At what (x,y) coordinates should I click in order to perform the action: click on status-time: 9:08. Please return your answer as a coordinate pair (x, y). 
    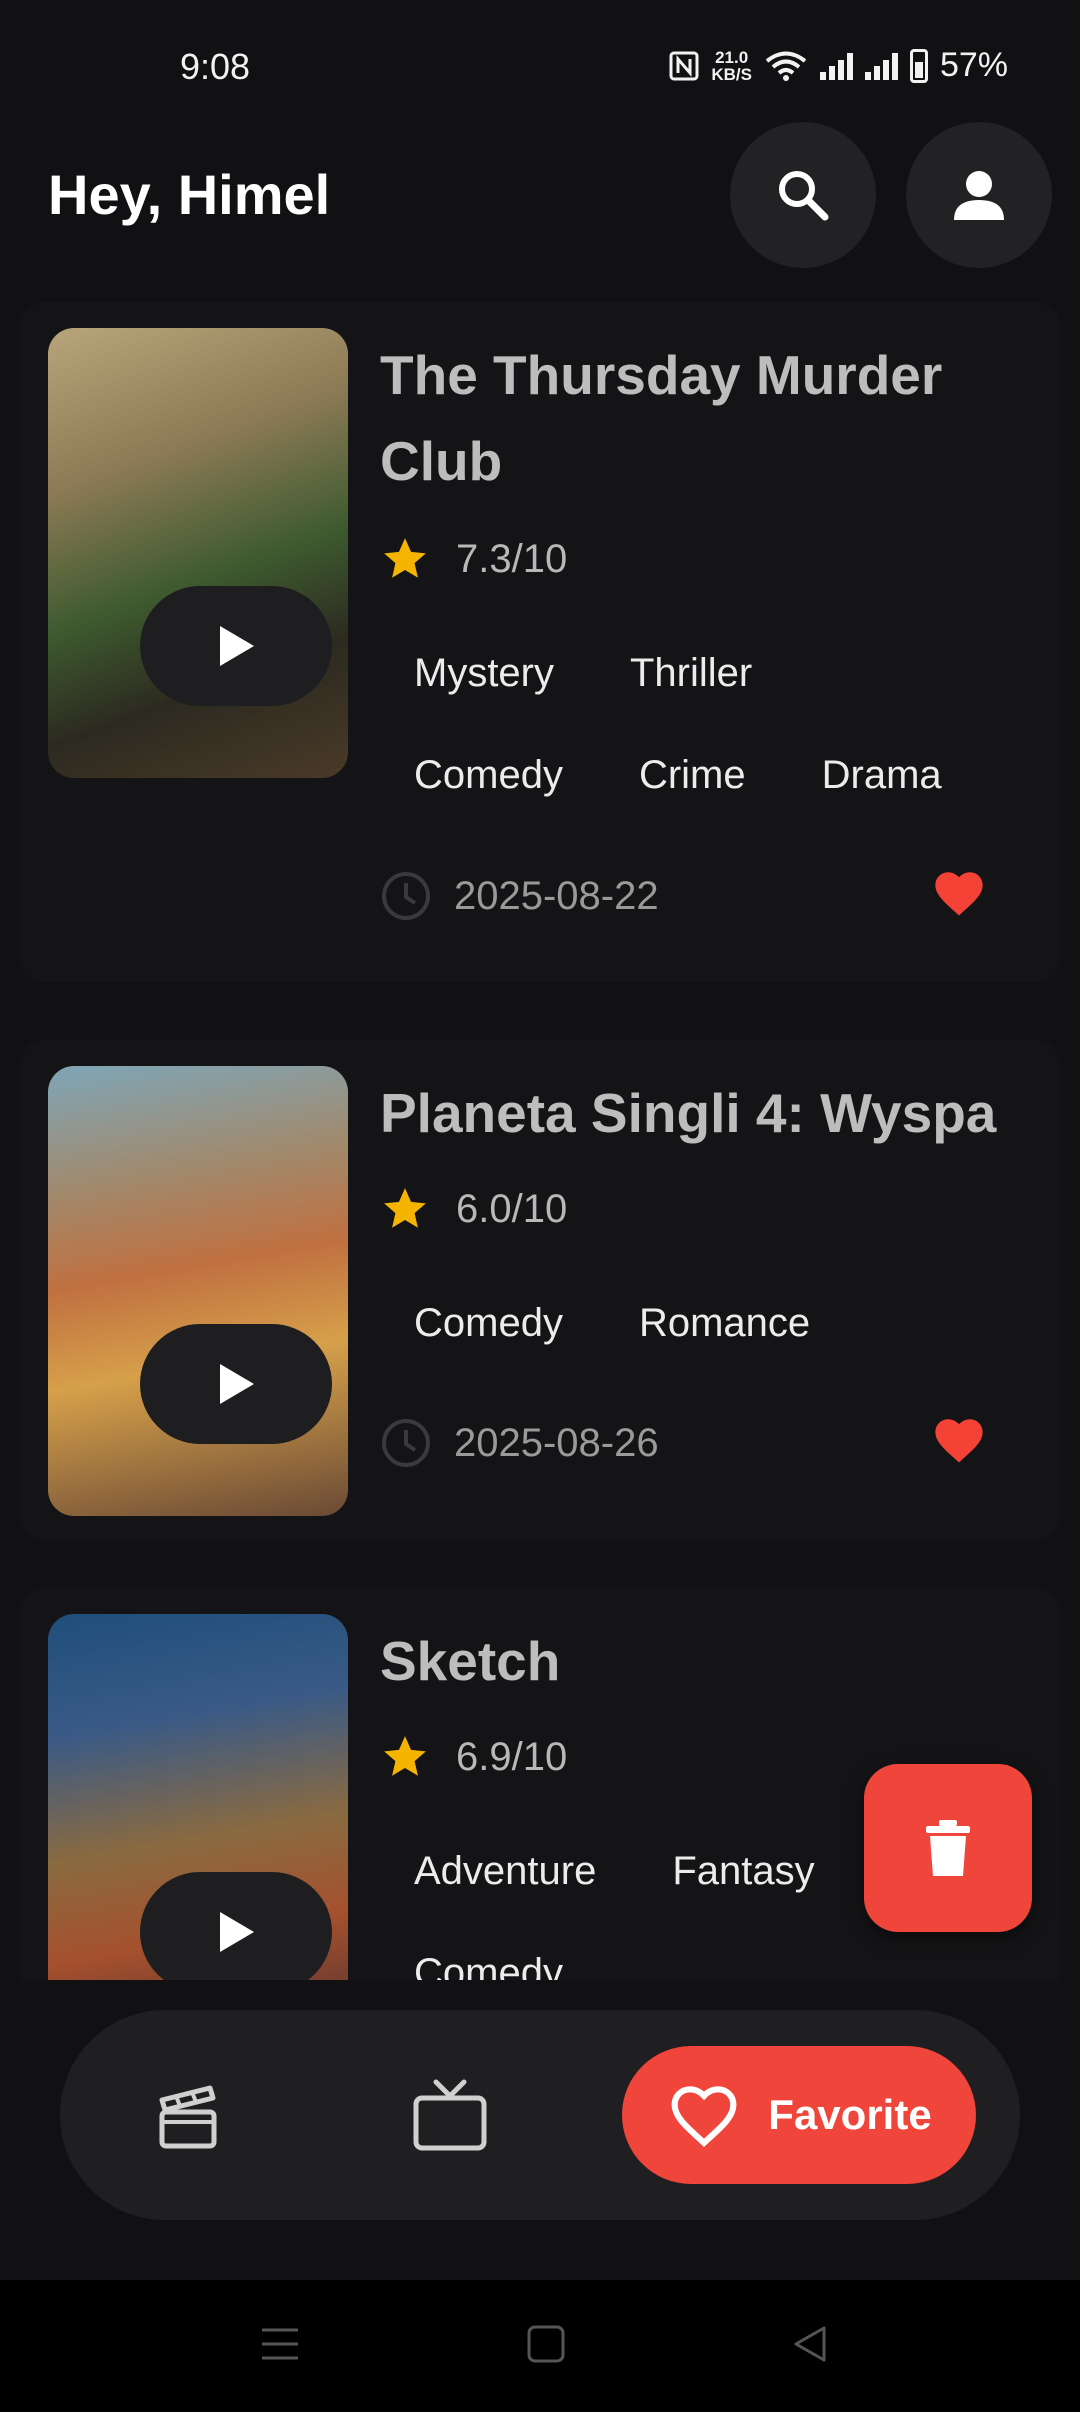
    Looking at the image, I should click on (215, 66).